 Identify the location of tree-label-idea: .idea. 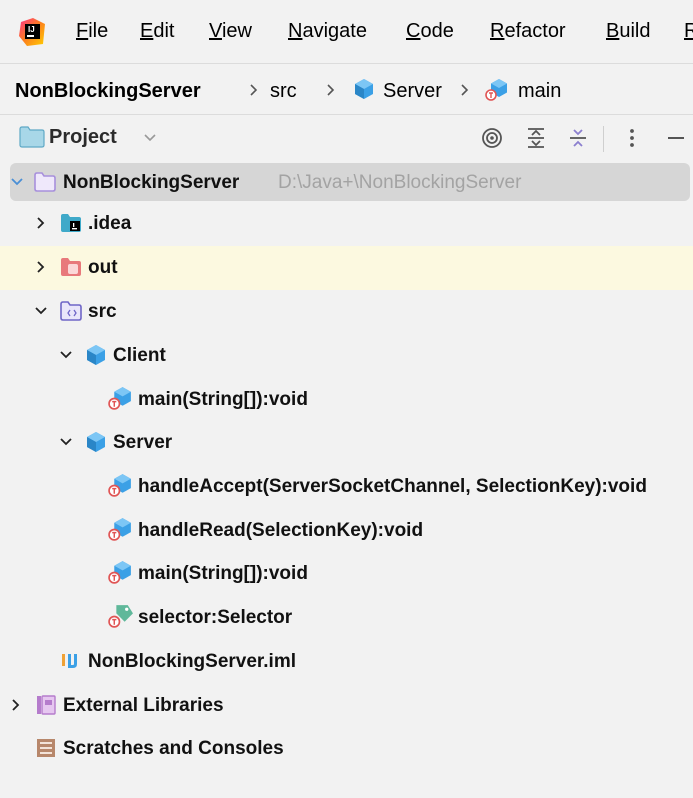
(110, 223).